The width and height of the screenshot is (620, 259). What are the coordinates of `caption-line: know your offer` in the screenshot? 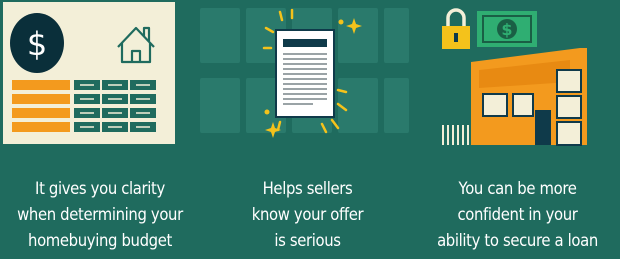 It's located at (307, 214).